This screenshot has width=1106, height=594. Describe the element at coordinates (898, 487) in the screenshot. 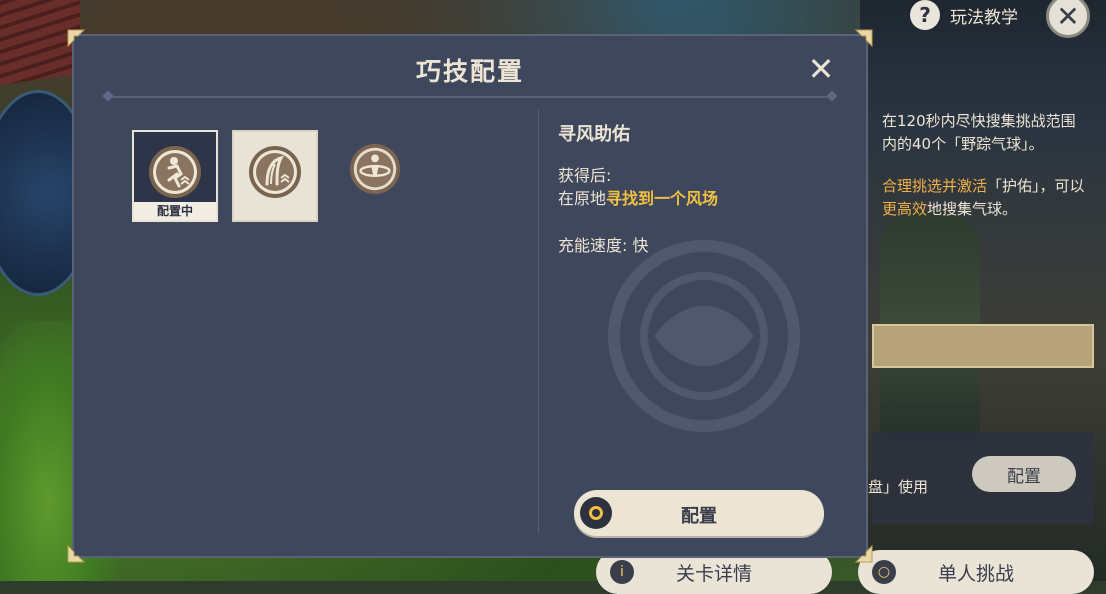

I see `gadget-usage-text: 盘」使用` at that location.